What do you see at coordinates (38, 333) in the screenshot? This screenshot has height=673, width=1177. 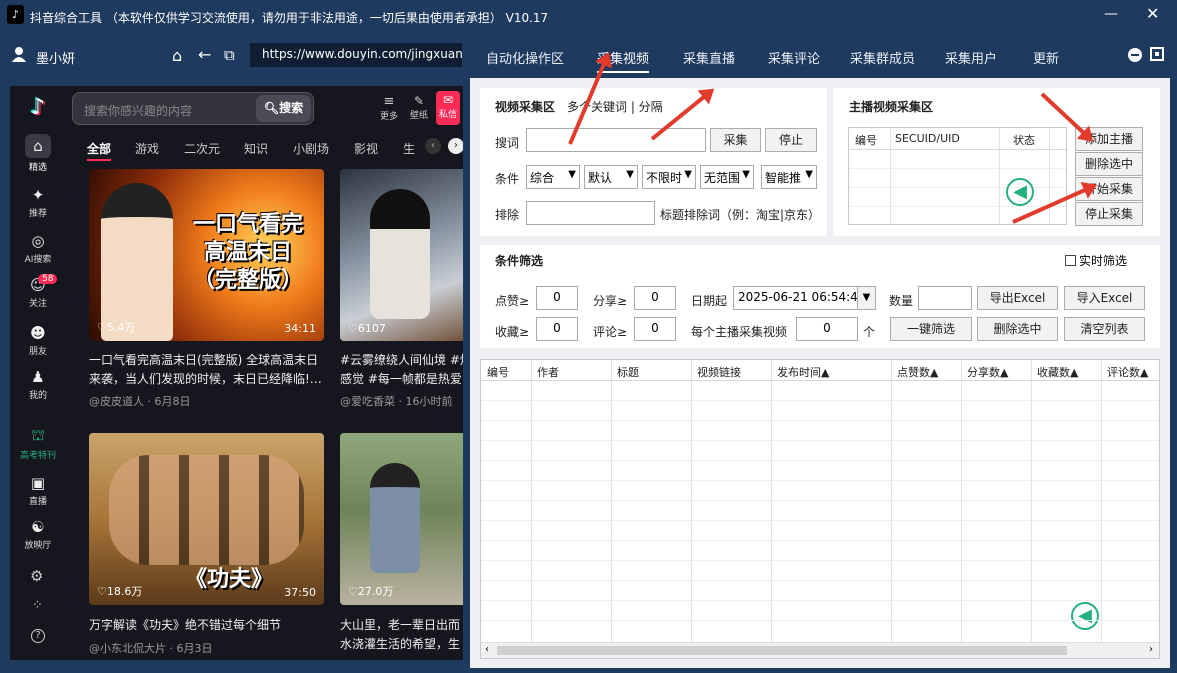 I see `sidebar-icon: ☻` at bounding box center [38, 333].